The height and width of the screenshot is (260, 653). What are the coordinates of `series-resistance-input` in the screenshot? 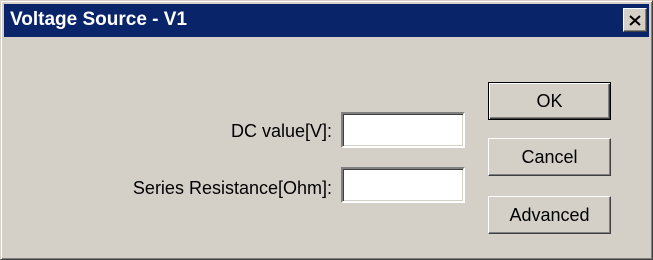 It's located at (403, 185).